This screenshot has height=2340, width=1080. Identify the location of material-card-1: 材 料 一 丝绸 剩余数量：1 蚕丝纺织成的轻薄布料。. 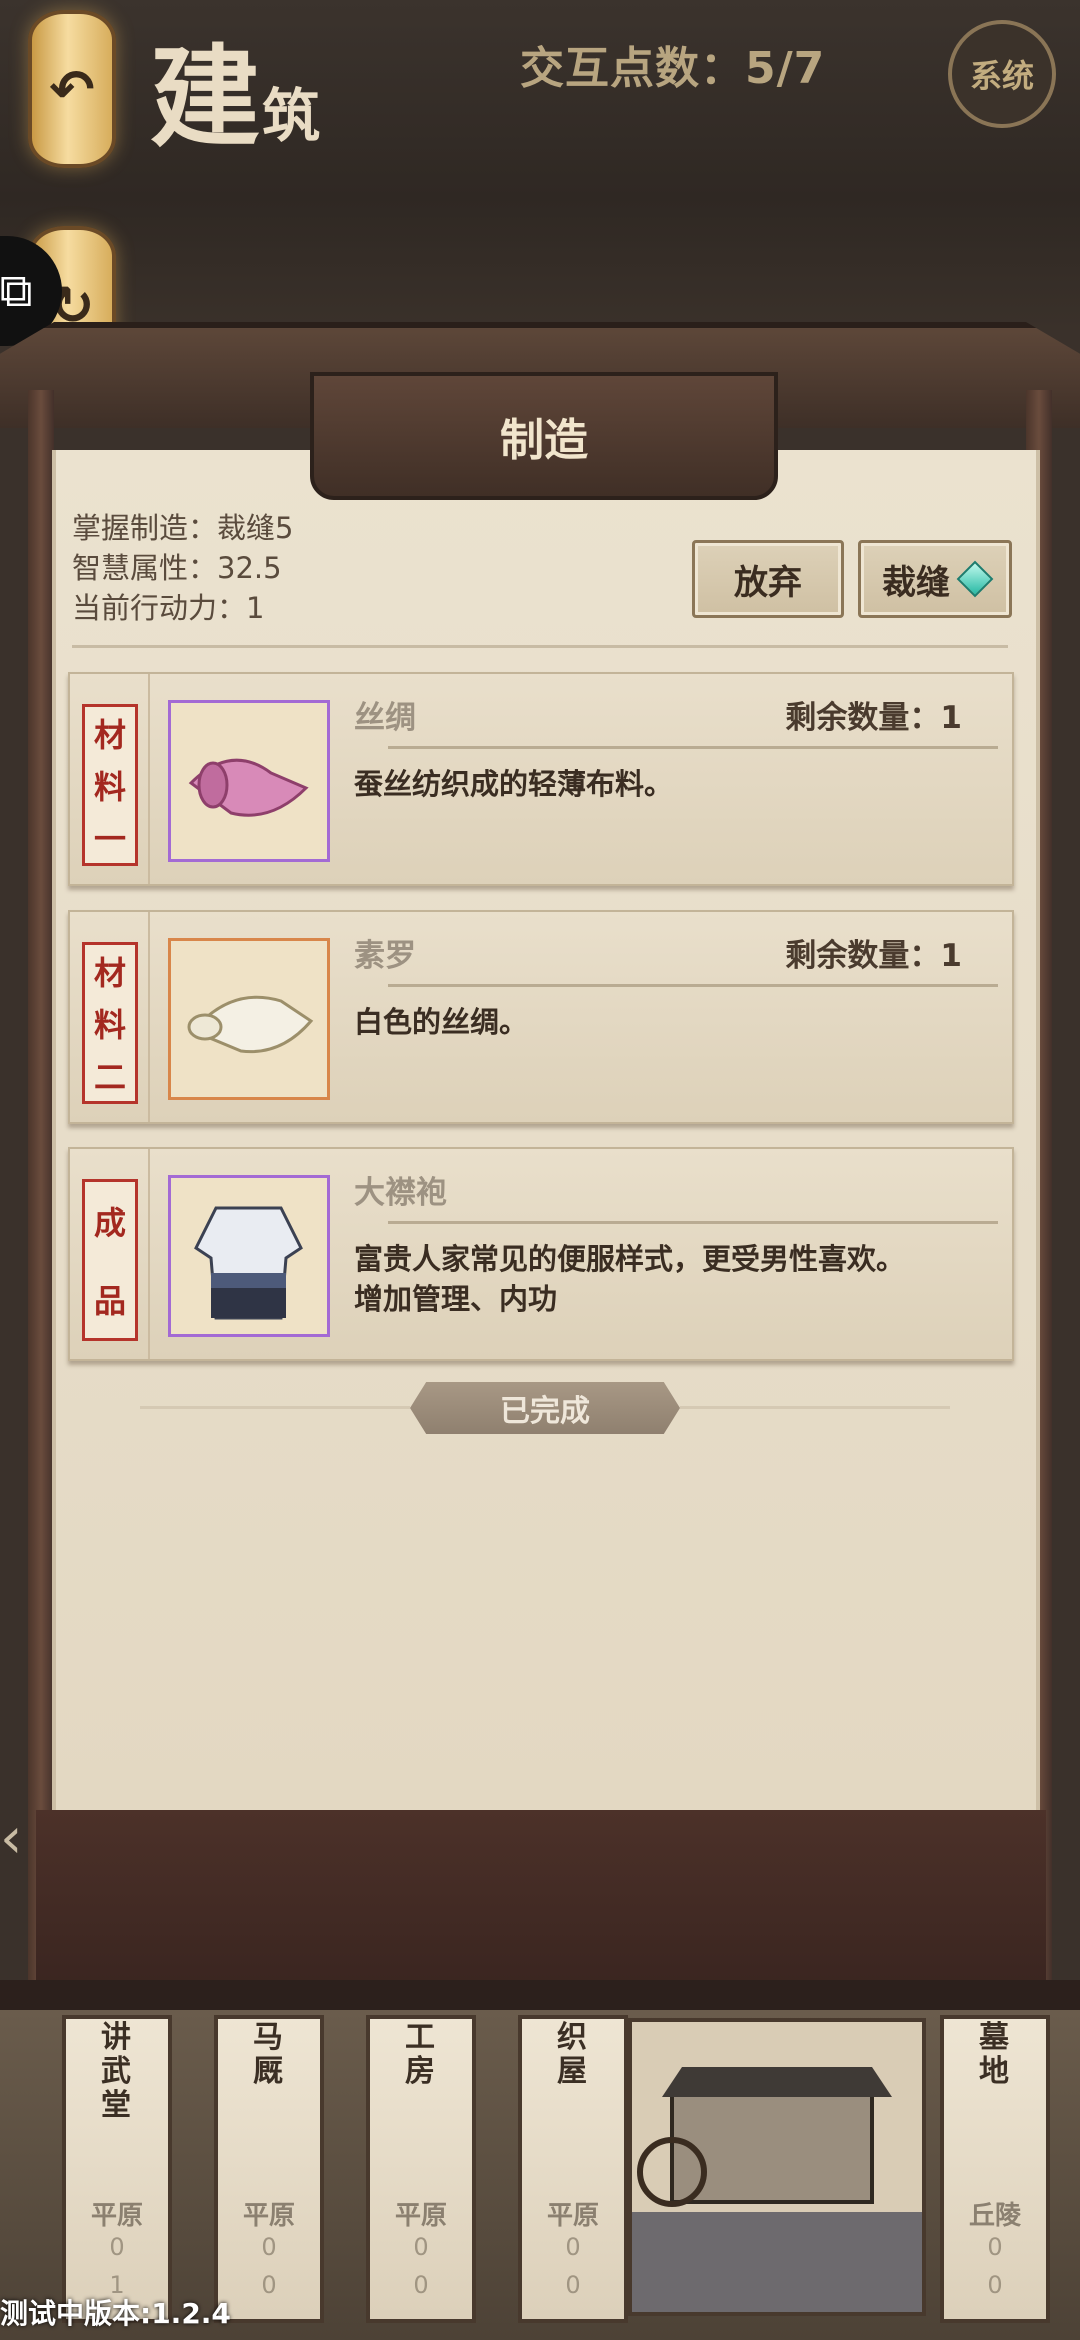
(541, 779).